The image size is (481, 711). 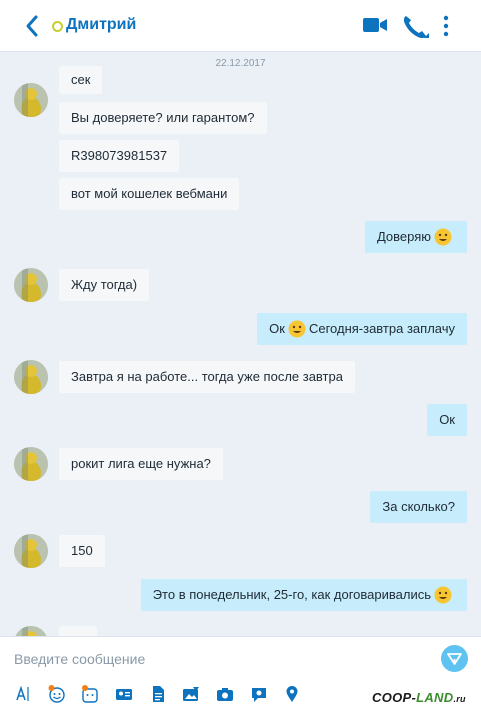 I want to click on watermark-suffix: .ru, so click(x=459, y=699).